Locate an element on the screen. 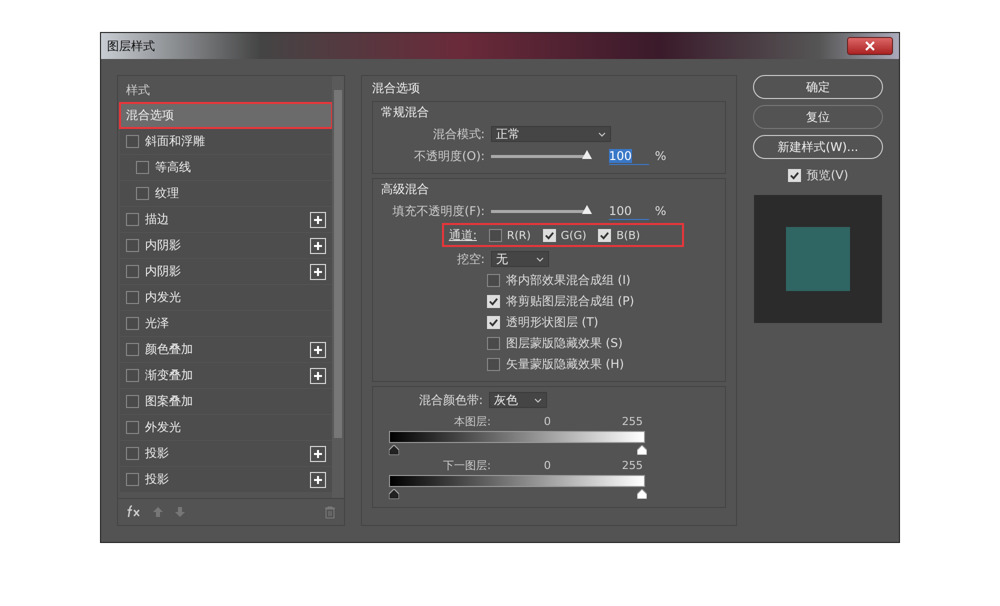  field-label: 本图层: is located at coordinates (472, 421).